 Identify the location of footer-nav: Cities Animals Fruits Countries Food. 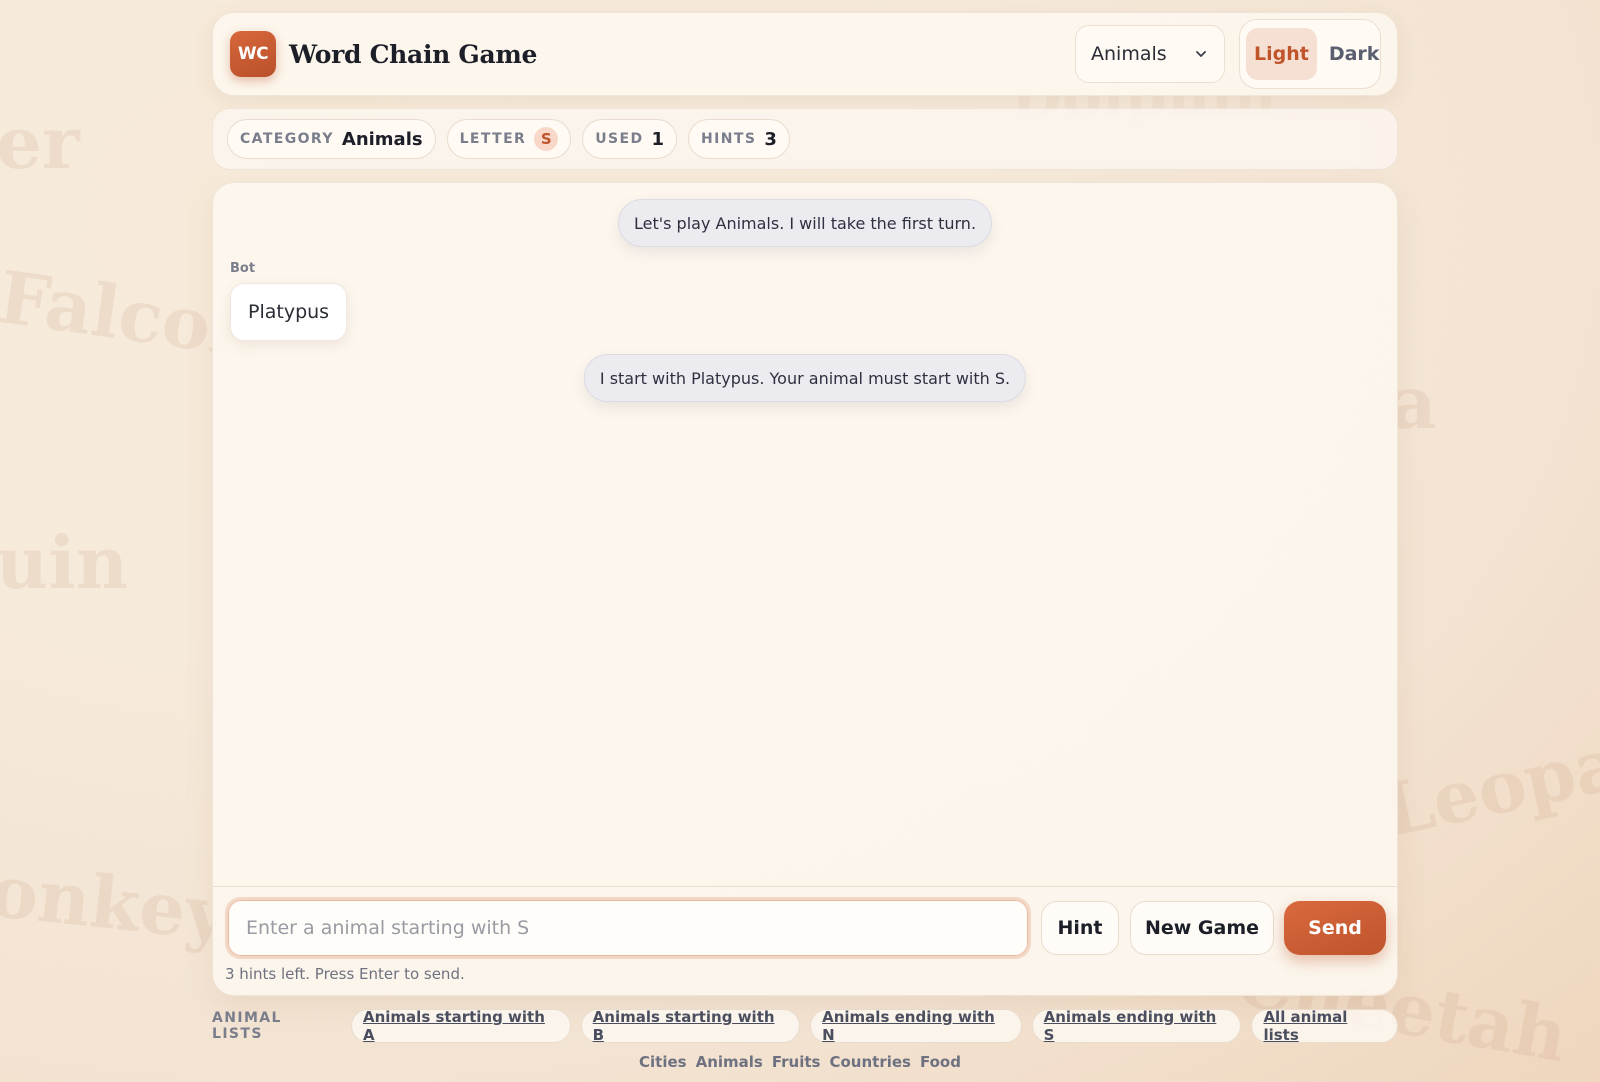
(800, 1062).